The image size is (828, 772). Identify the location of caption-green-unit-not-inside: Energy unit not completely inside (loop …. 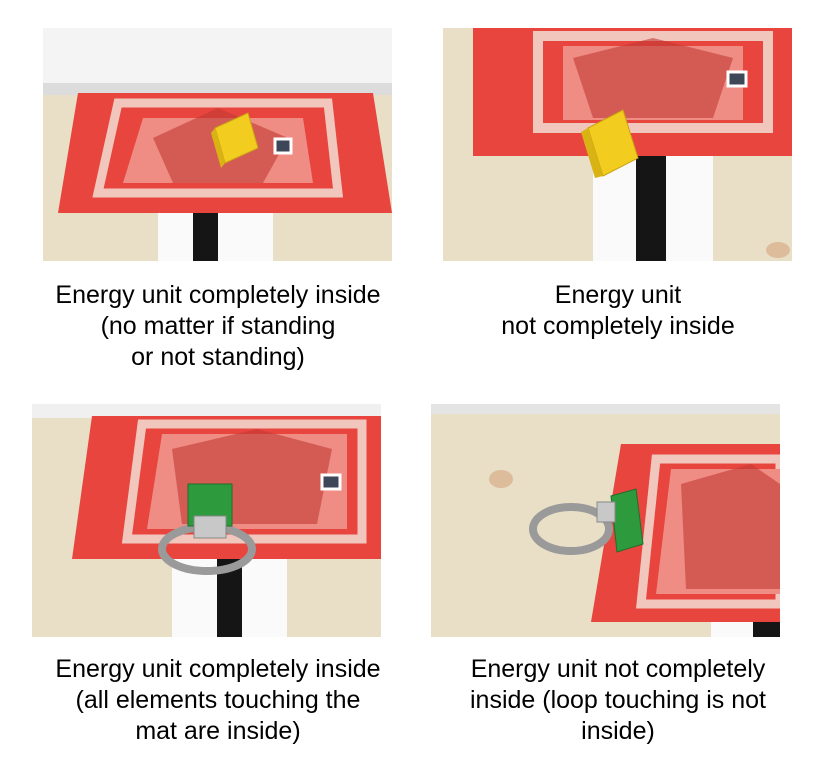
(618, 700).